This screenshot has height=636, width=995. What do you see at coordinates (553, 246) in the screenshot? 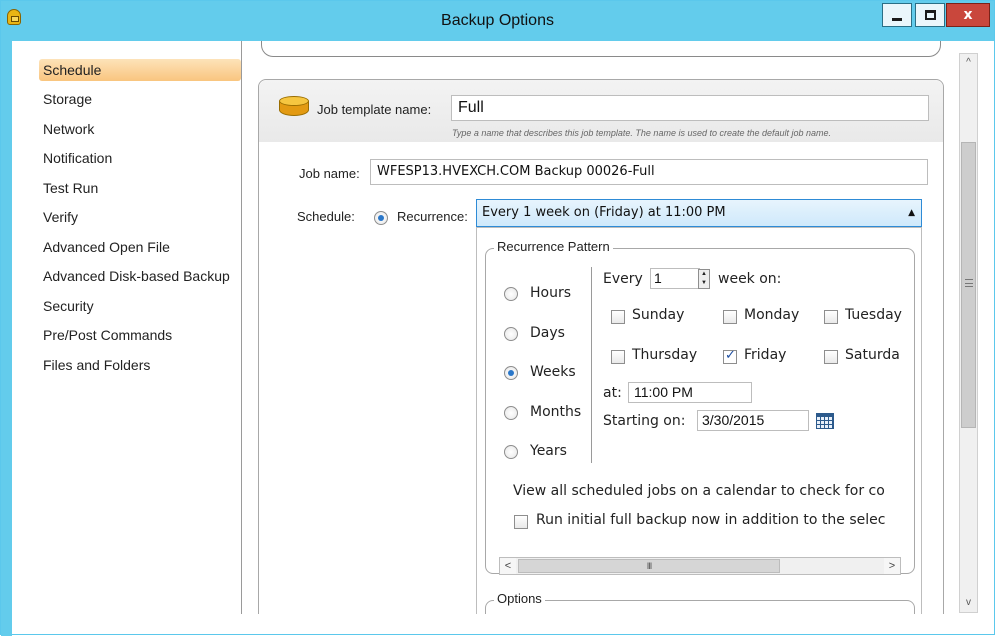
I see `recurrence-pattern-title: Recurrence Pattern` at bounding box center [553, 246].